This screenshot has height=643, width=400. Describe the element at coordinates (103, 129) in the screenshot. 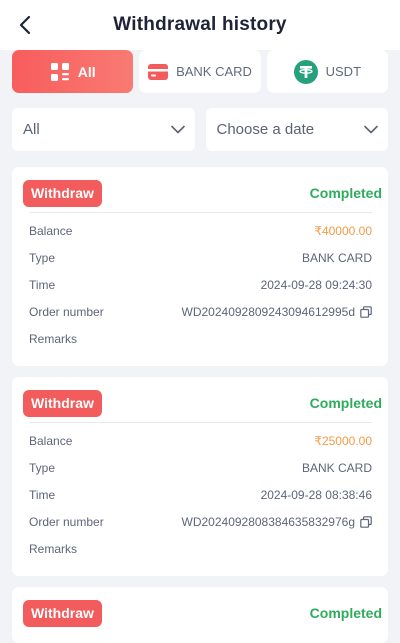

I see `type-select: All` at that location.